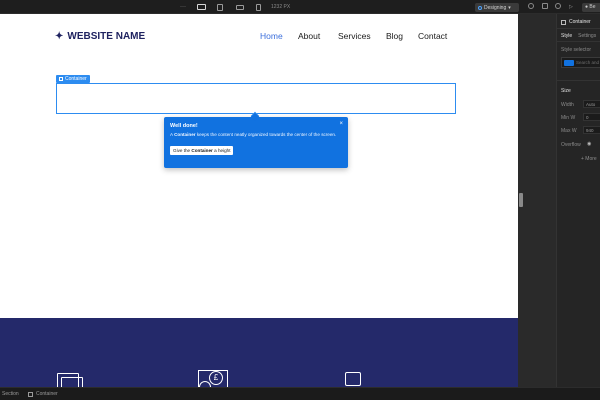  I want to click on landscape-icon, so click(240, 7).